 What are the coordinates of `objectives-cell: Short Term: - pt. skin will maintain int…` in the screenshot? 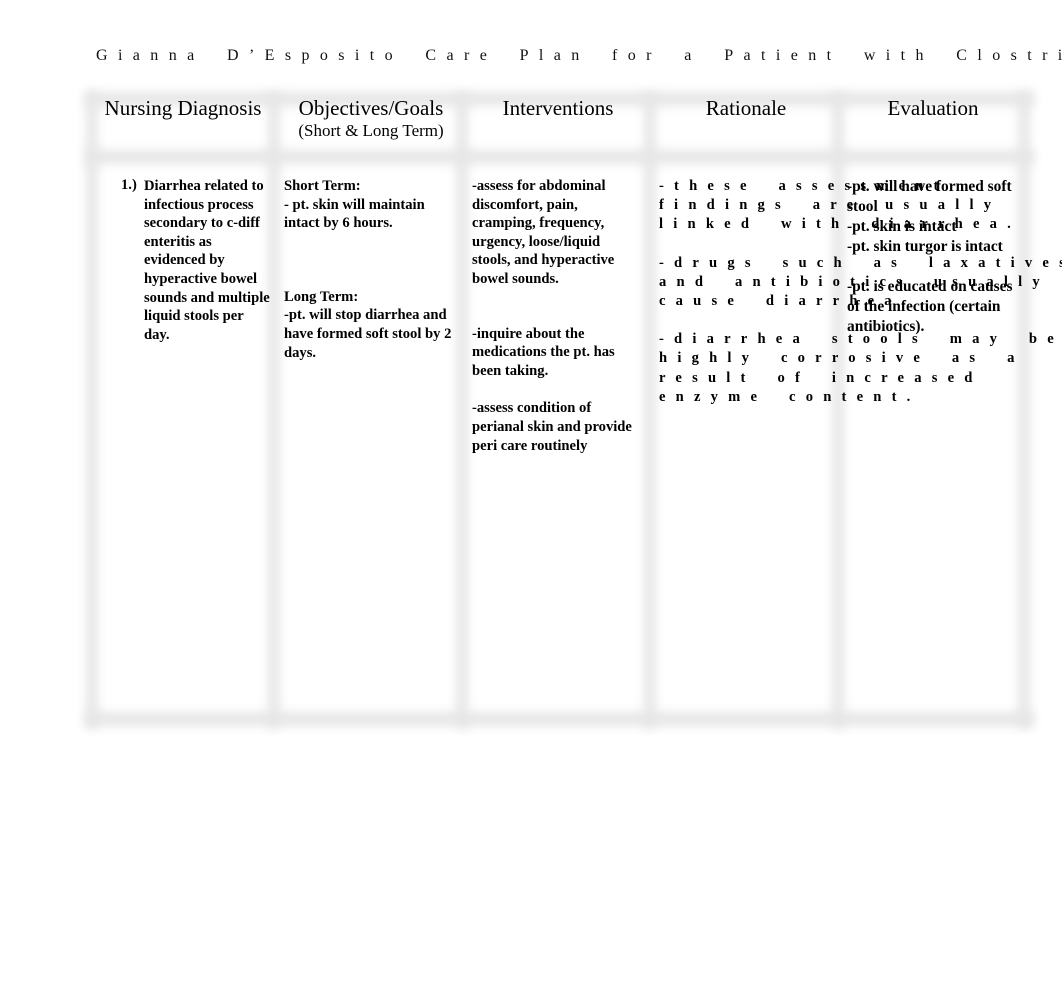 It's located at (370, 269).